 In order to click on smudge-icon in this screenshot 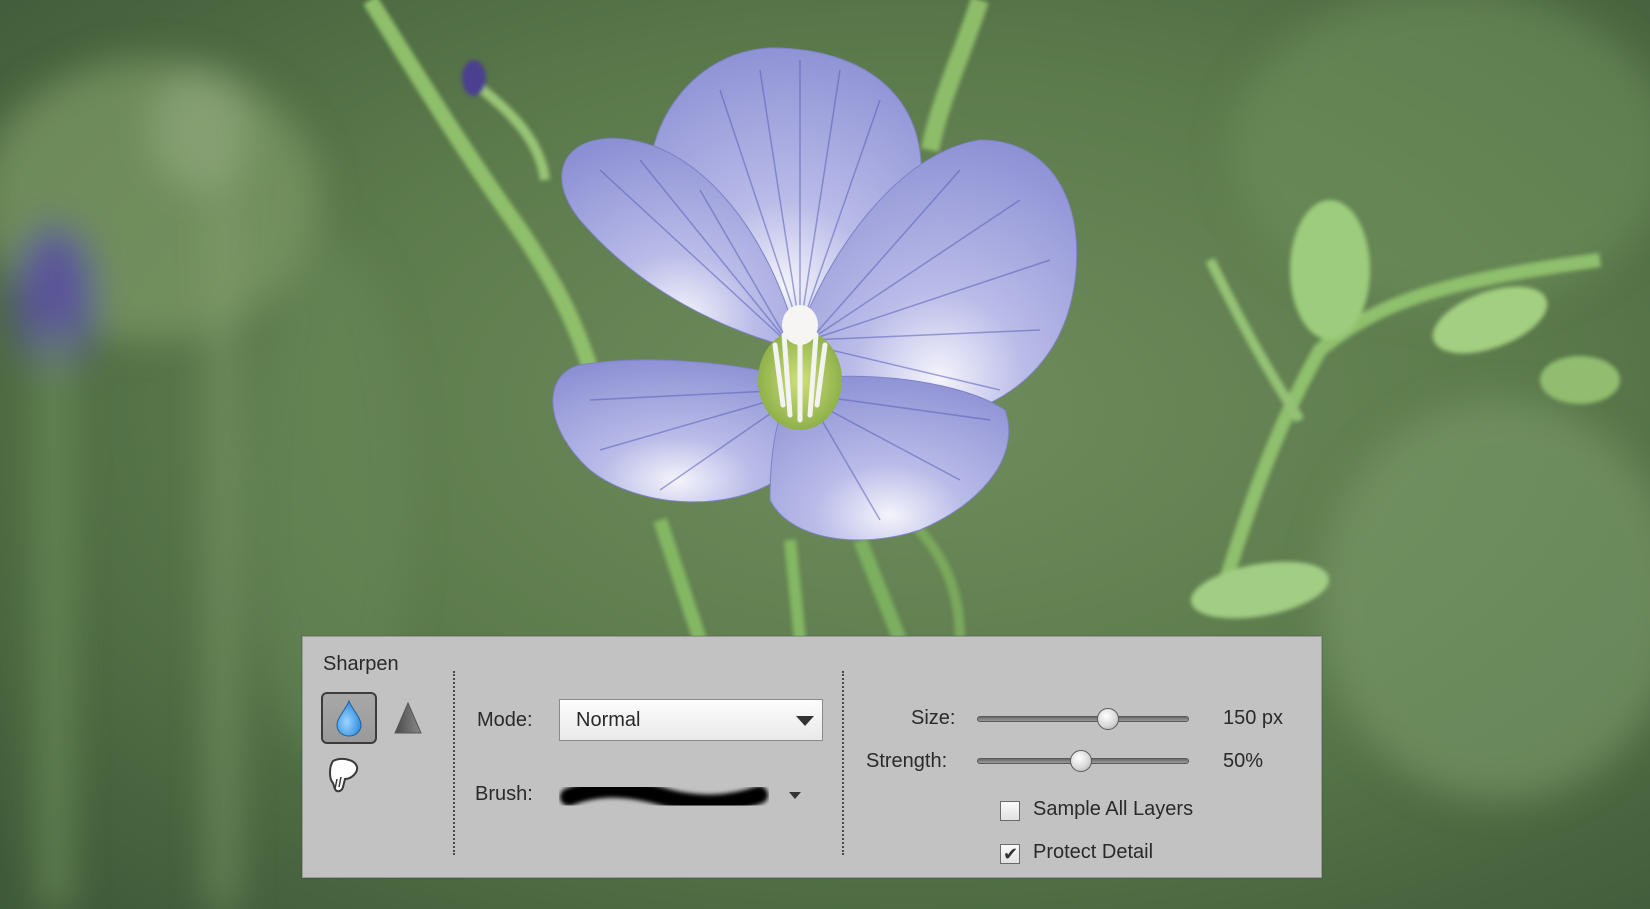, I will do `click(343, 775)`.